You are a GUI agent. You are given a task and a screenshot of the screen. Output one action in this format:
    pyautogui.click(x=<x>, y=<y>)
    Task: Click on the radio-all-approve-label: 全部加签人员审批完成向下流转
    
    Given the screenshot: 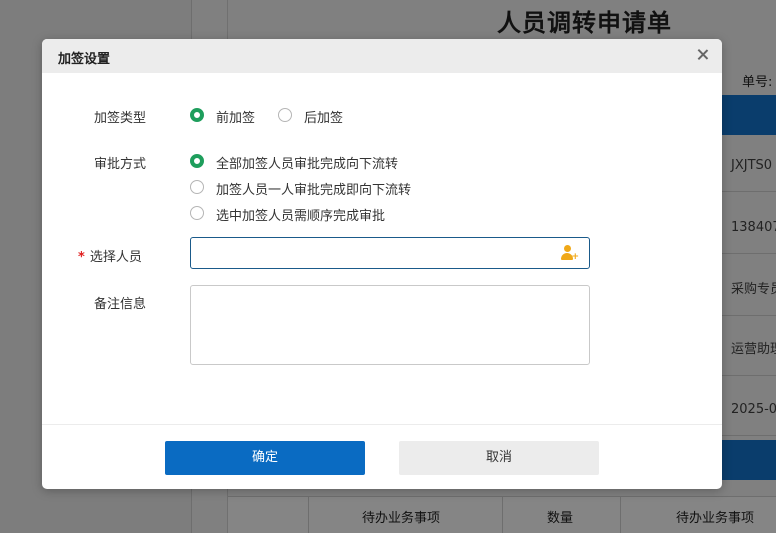 What is the action you would take?
    pyautogui.click(x=307, y=162)
    